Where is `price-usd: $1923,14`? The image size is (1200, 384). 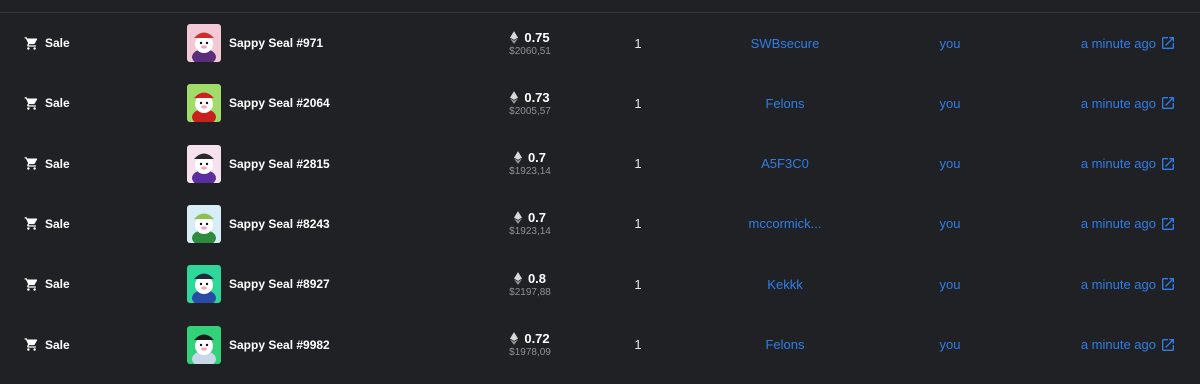 price-usd: $1923,14 is located at coordinates (530, 172).